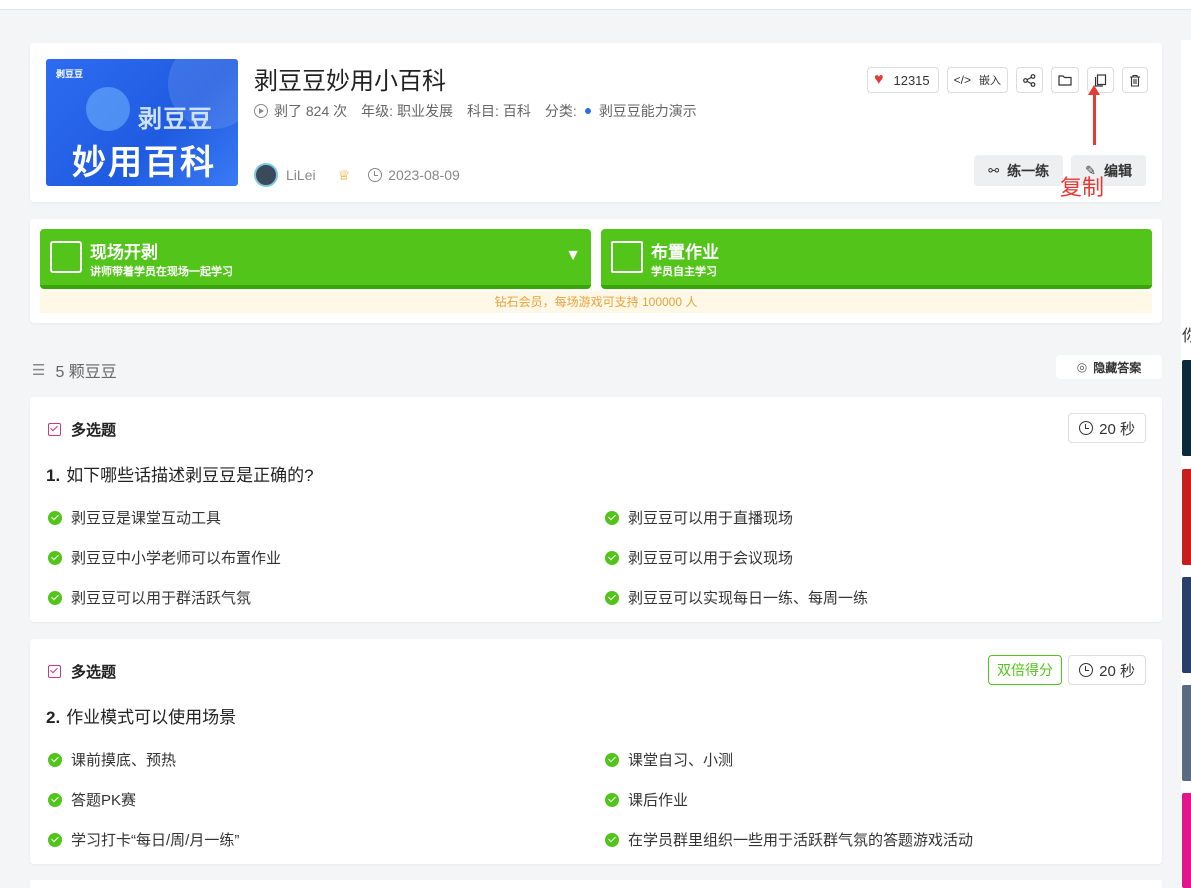  Describe the element at coordinates (902, 80) in the screenshot. I see `like-button: ♥ 12315` at that location.